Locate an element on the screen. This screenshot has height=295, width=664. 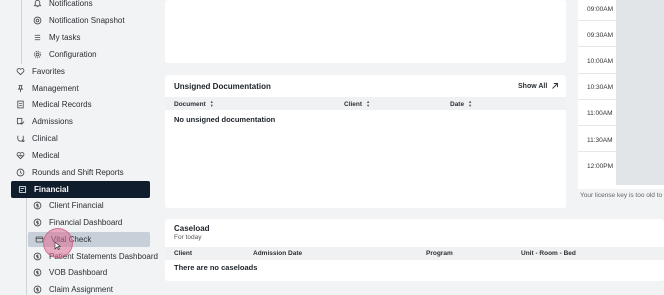
sidebar-item-management: Management is located at coordinates (47, 88).